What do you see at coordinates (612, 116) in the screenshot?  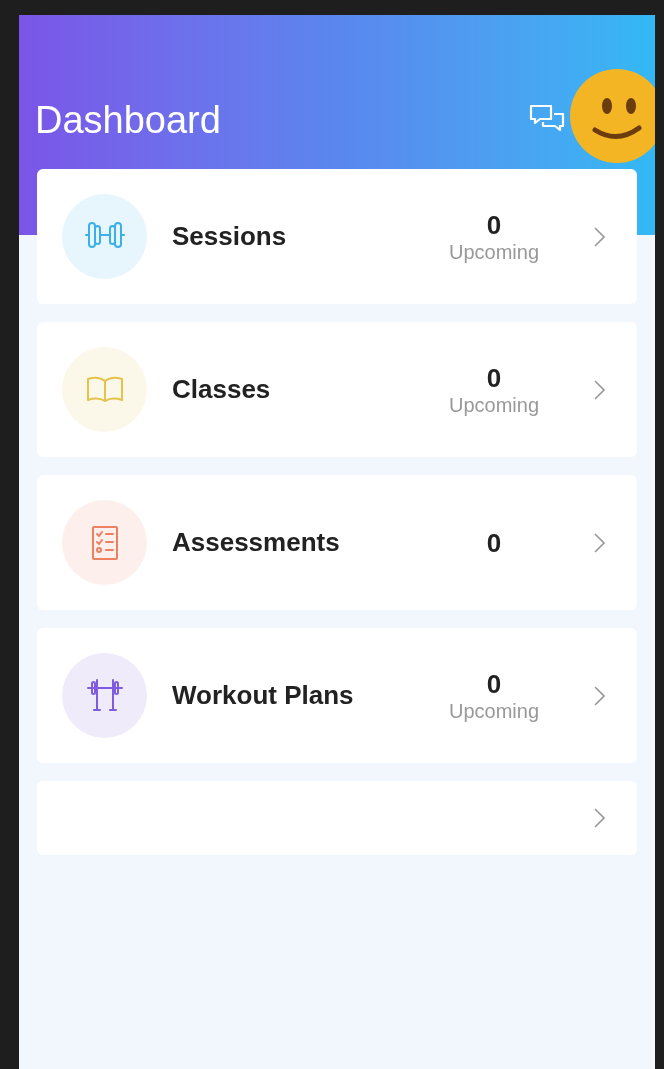 I see `smiley-icon` at bounding box center [612, 116].